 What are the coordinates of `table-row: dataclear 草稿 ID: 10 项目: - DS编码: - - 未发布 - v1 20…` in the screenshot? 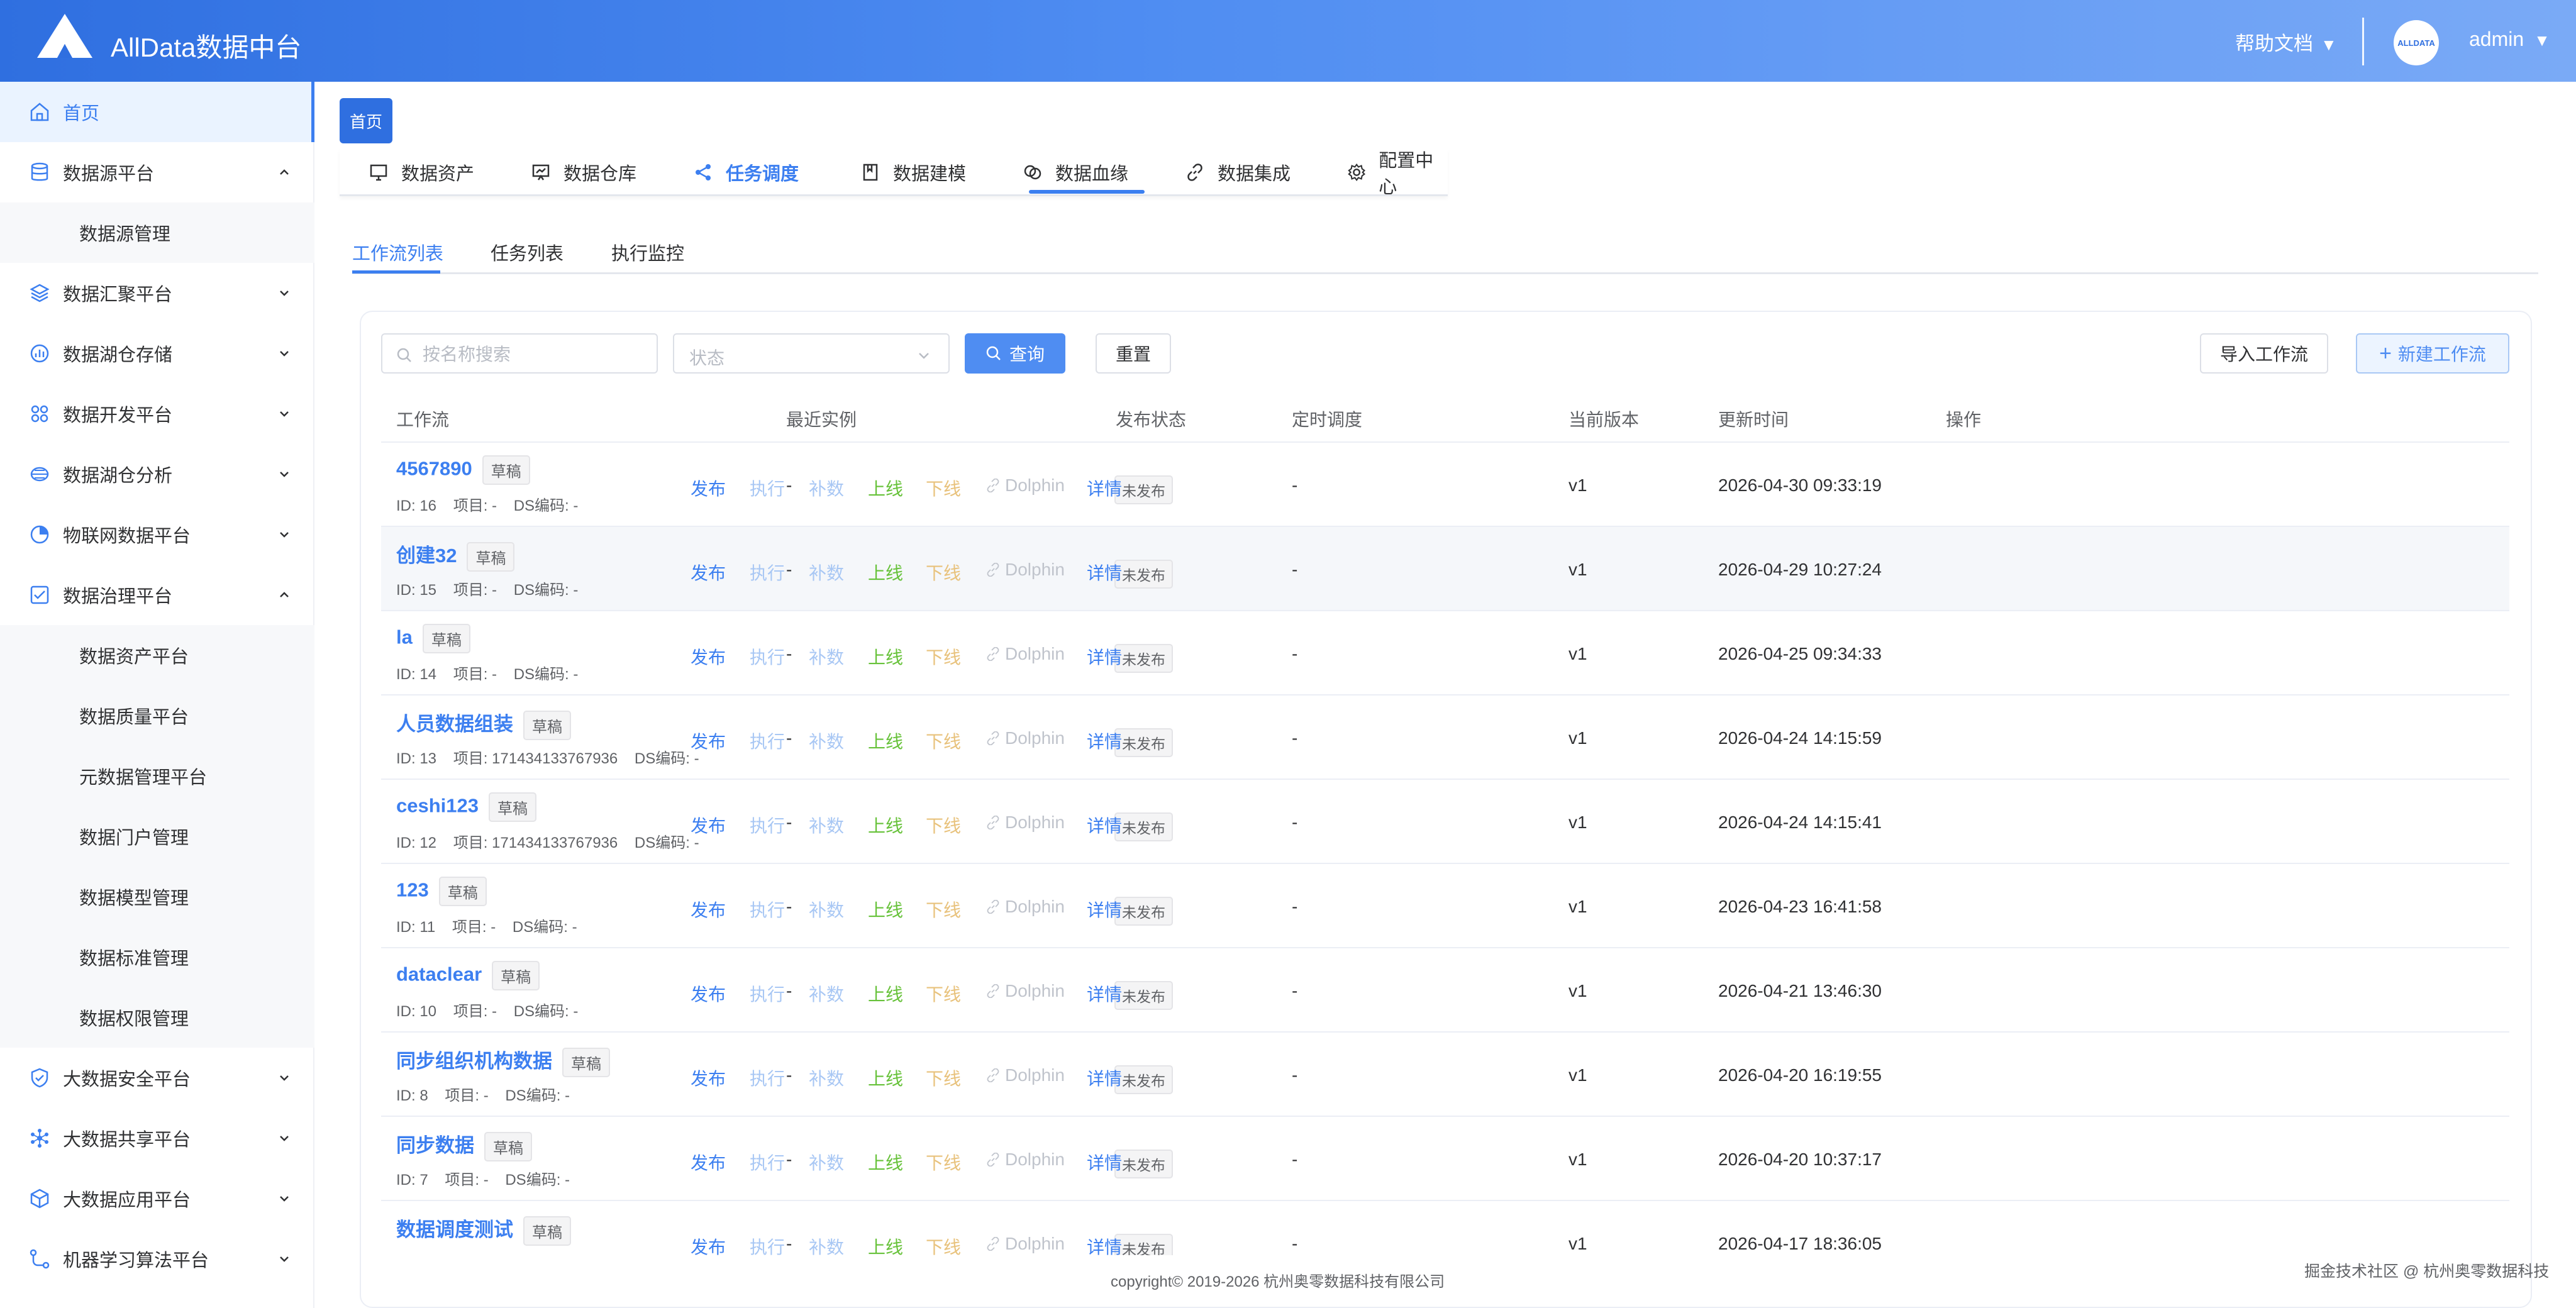 It's located at (1445, 990).